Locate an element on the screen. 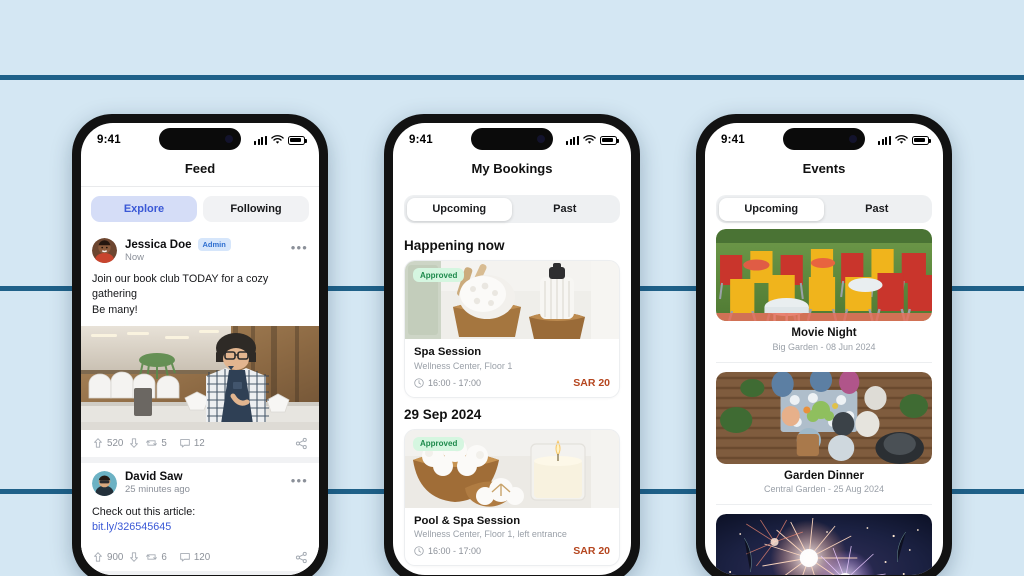 This screenshot has height=576, width=1024. post-meta: David Saw 25 minutes ago is located at coordinates (204, 483).